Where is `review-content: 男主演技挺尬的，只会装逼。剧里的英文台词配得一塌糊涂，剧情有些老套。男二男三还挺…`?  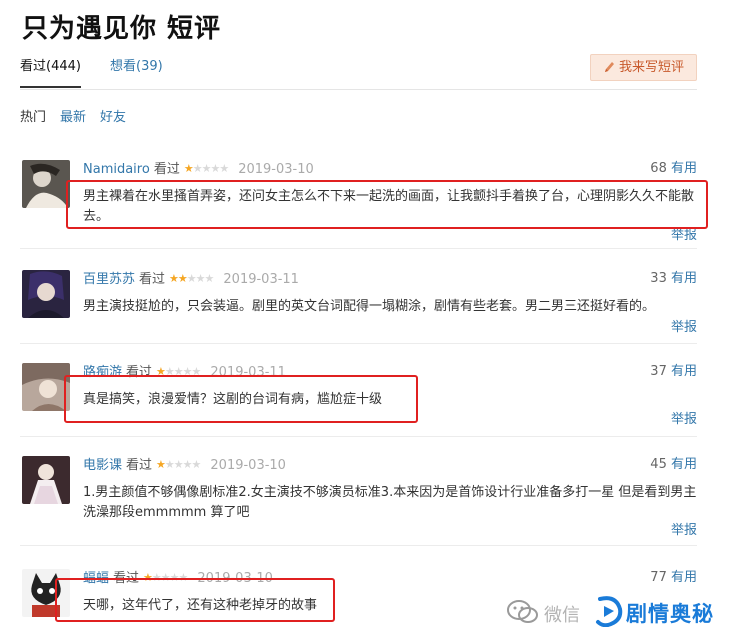
review-content: 男主演技挺尬的，只会装逼。剧里的英文台词配得一塌糊涂，剧情有些老套。男二男三还挺… is located at coordinates (369, 306).